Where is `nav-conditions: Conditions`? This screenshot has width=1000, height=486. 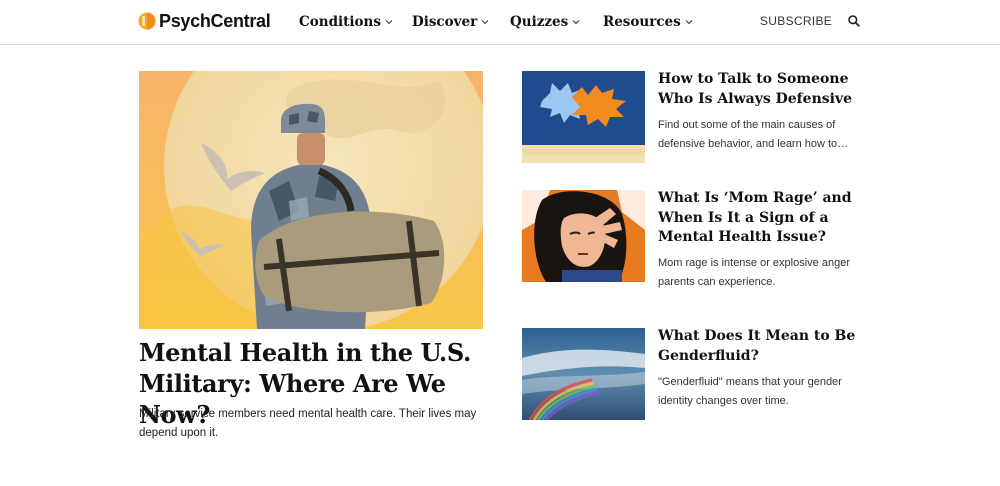
nav-conditions: Conditions is located at coordinates (346, 22).